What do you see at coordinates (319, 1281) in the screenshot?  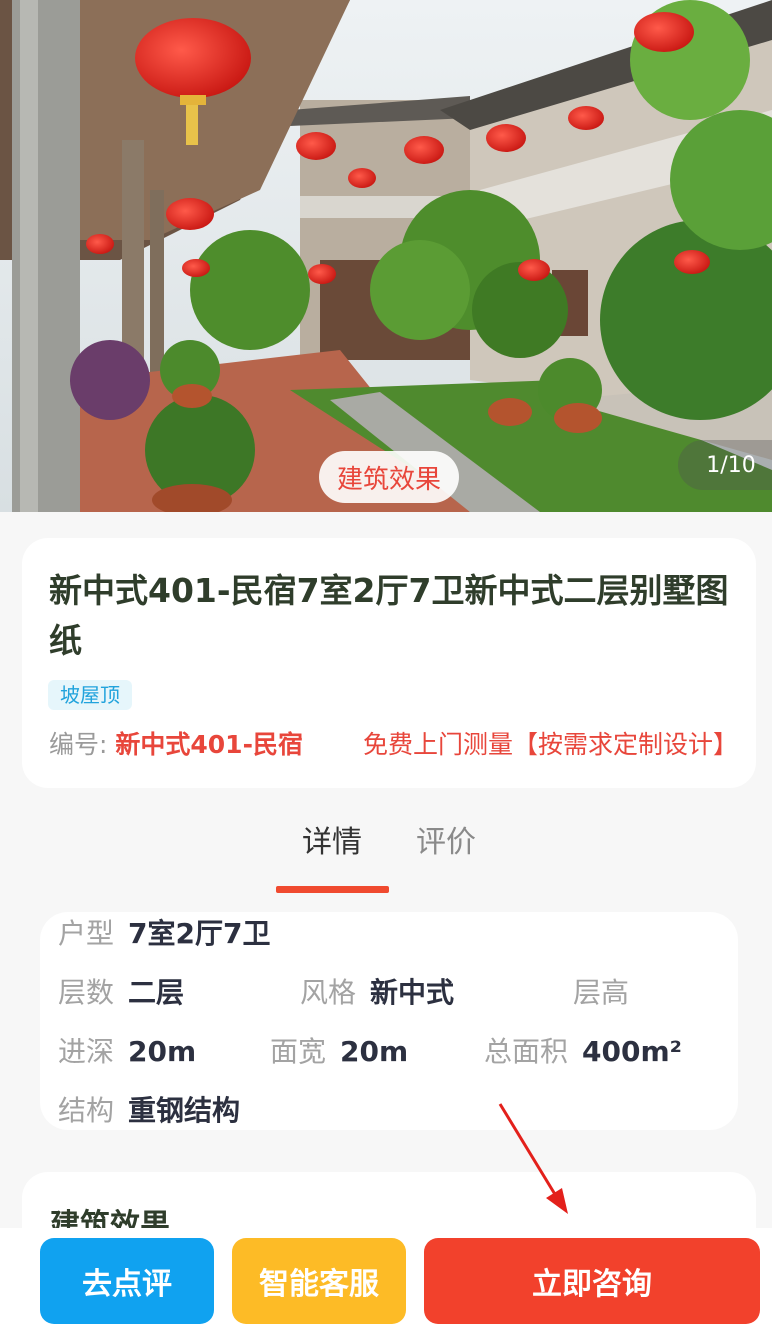 I see `smart-service-button: 智能客服` at bounding box center [319, 1281].